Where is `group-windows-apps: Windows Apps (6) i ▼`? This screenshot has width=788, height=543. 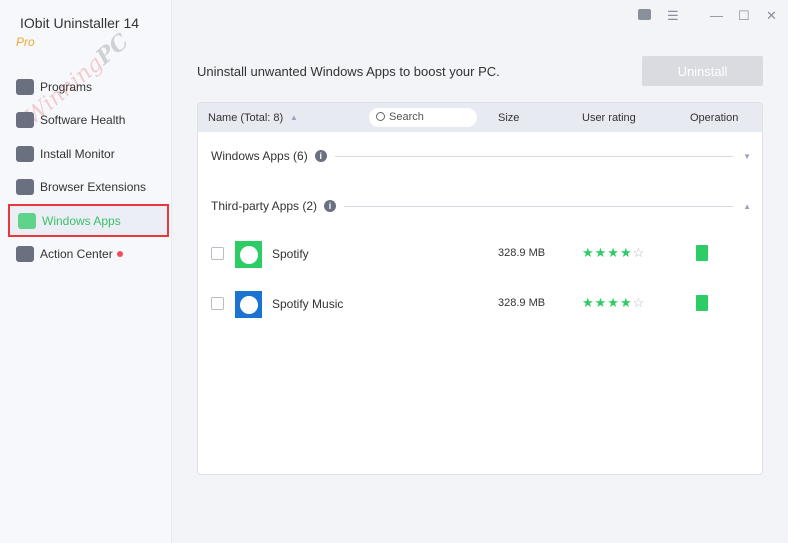 group-windows-apps: Windows Apps (6) i ▼ is located at coordinates (481, 156).